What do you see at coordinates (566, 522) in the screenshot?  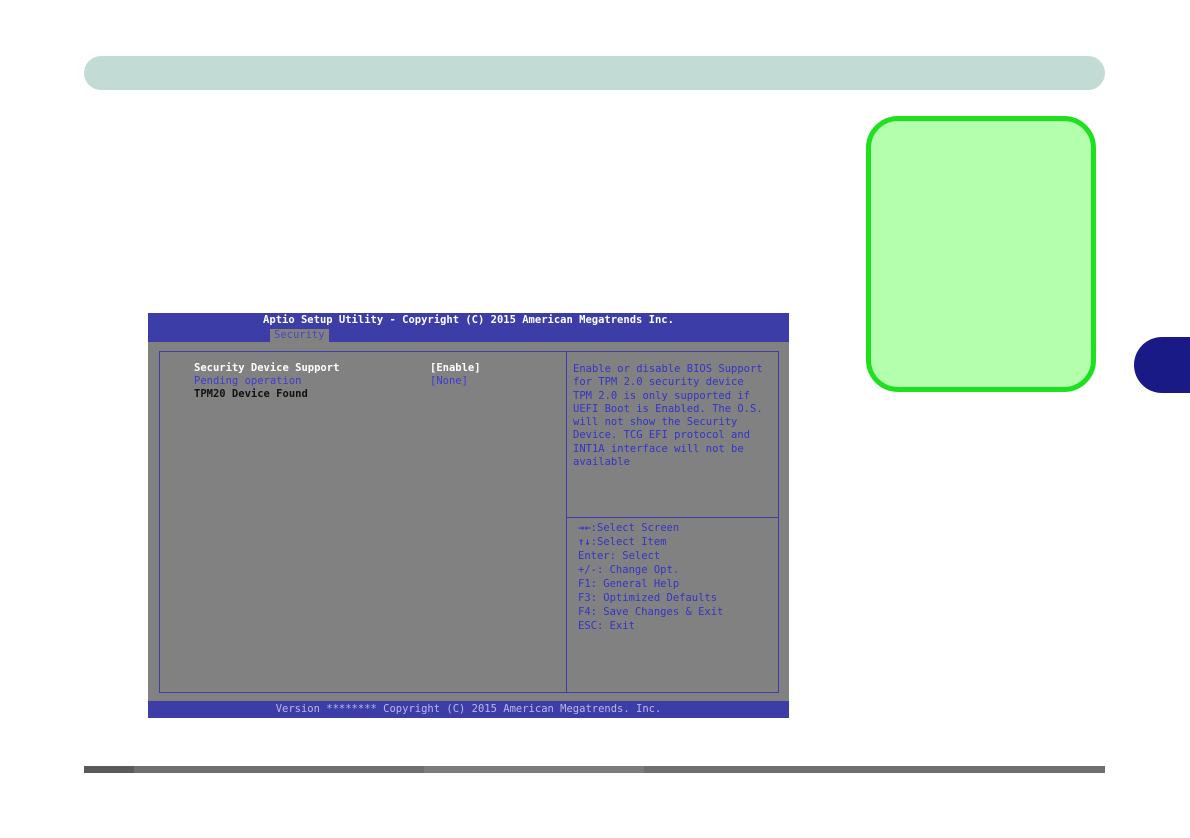 I see `bios-panel-divider` at bounding box center [566, 522].